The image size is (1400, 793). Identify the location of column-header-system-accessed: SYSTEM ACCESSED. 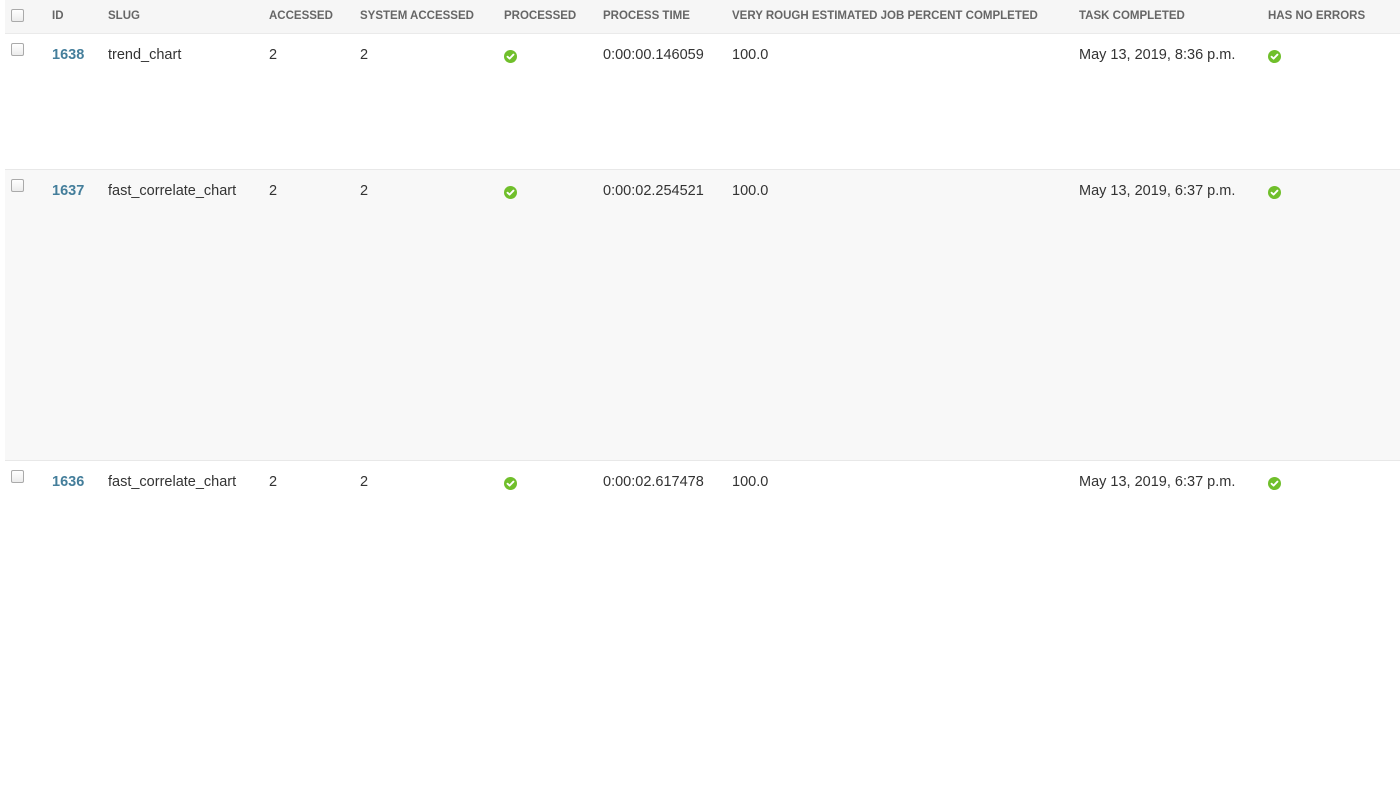
(426, 17).